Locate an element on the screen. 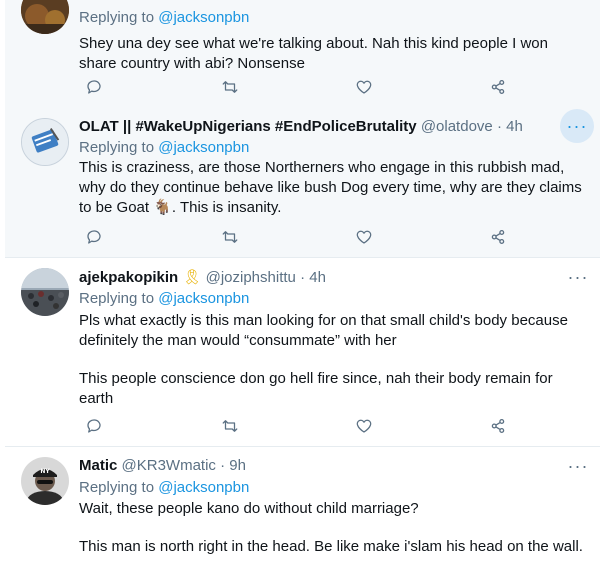  tweet-header: Matic @KR3Wmatic · 9h is located at coordinates (162, 466).